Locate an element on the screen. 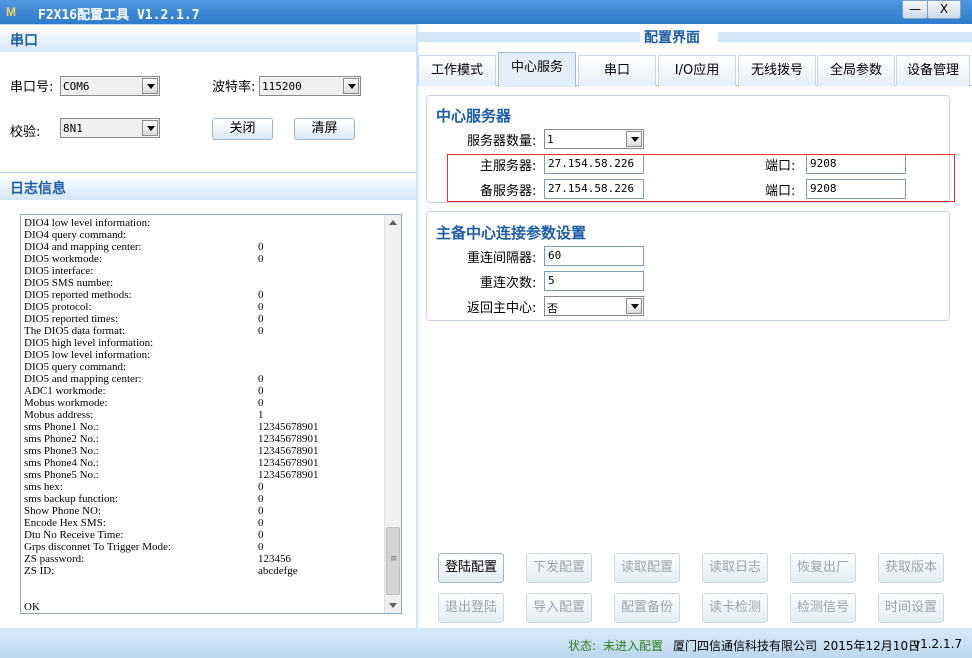 The height and width of the screenshot is (658, 972). log-key: DIO5 interface: is located at coordinates (59, 271).